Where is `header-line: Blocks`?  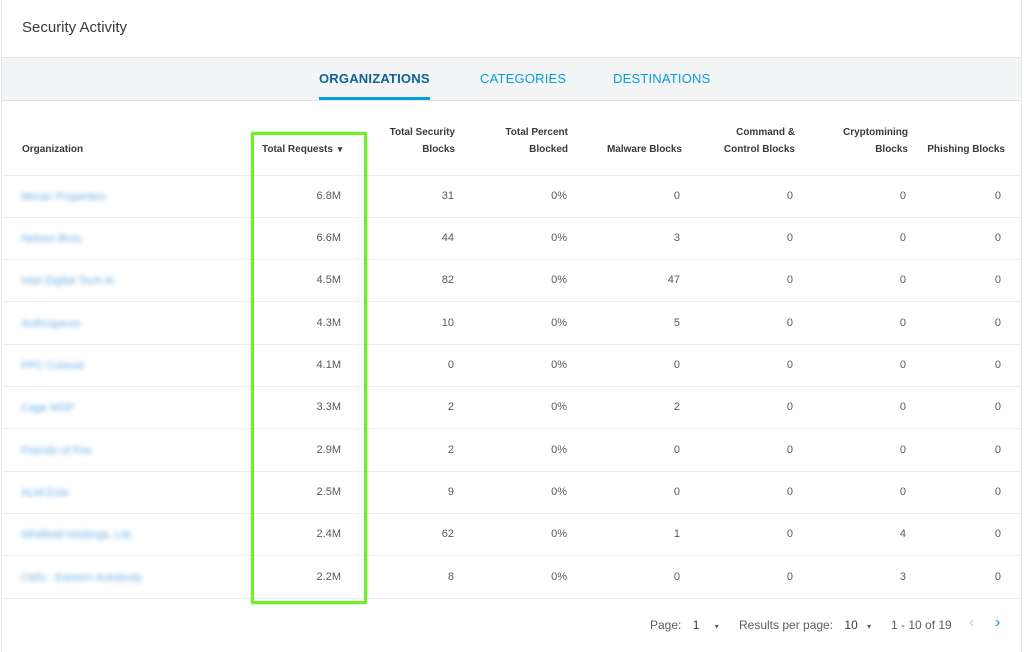 header-line: Blocks is located at coordinates (891, 149).